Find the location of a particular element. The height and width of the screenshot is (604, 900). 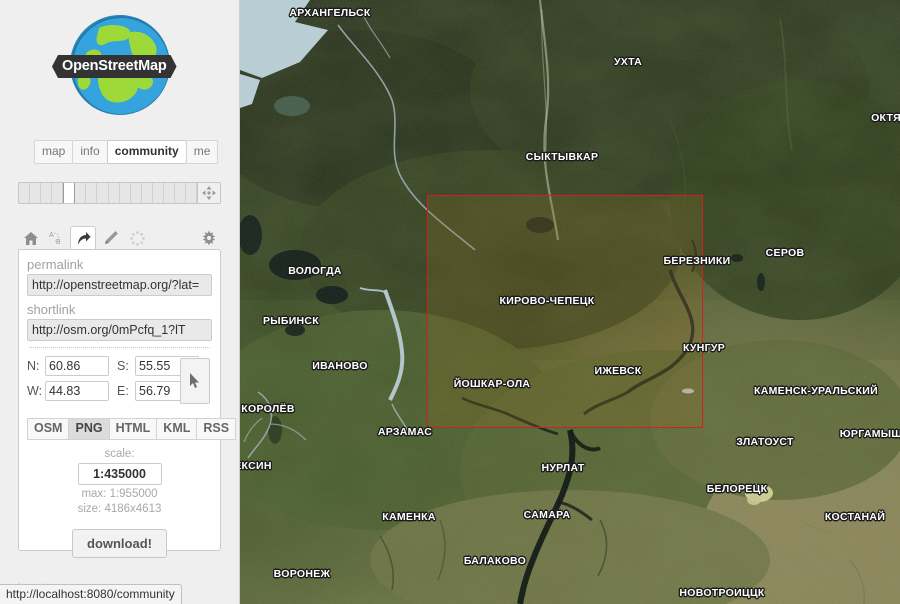

zoom-slider is located at coordinates (119, 193).